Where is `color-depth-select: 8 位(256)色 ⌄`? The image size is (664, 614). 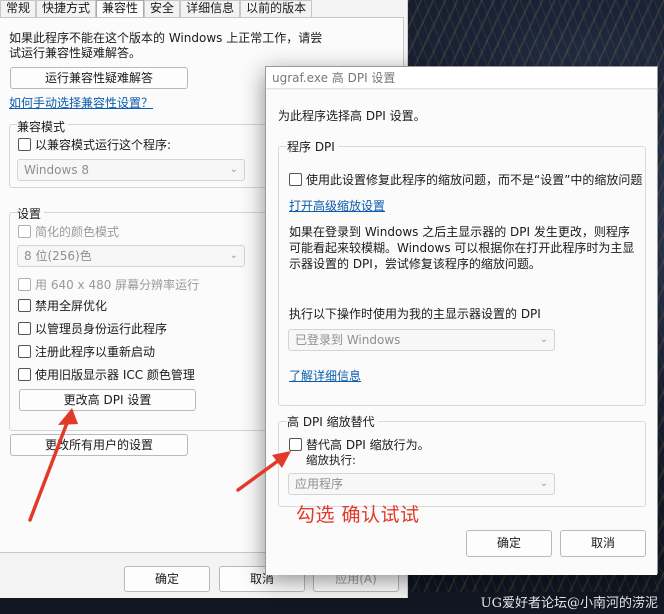
color-depth-select: 8 位(256)色 ⌄ is located at coordinates (131, 256).